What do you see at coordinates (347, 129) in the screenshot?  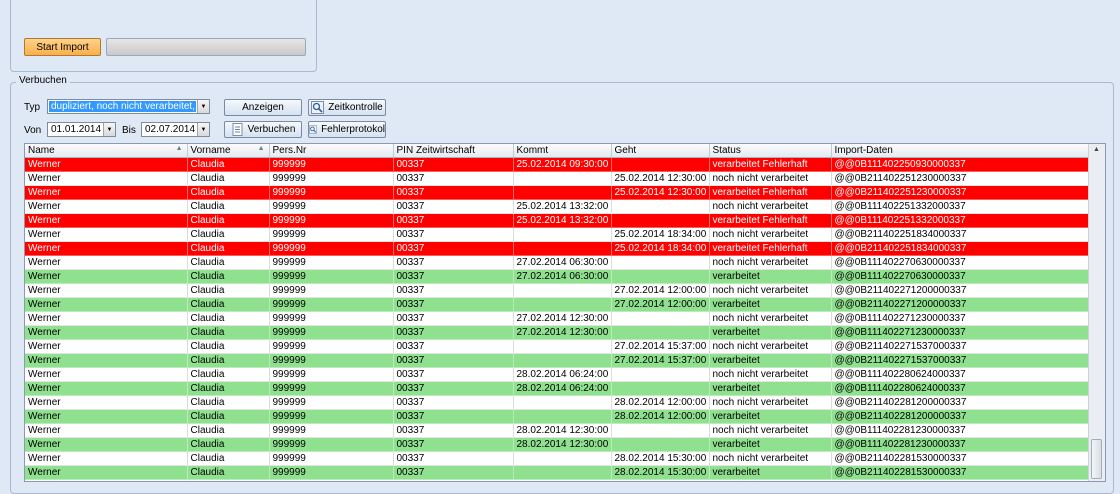 I see `fehlerprotokol-button: Fehlerprotokol` at bounding box center [347, 129].